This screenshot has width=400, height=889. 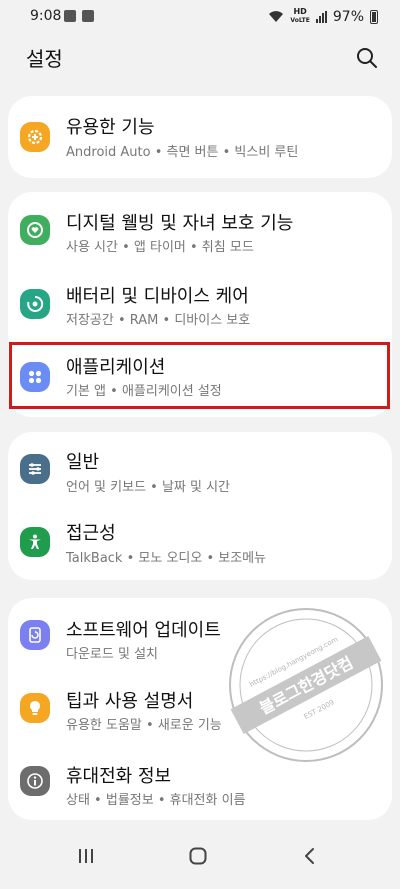 I want to click on page-title: 설정, so click(x=44, y=59).